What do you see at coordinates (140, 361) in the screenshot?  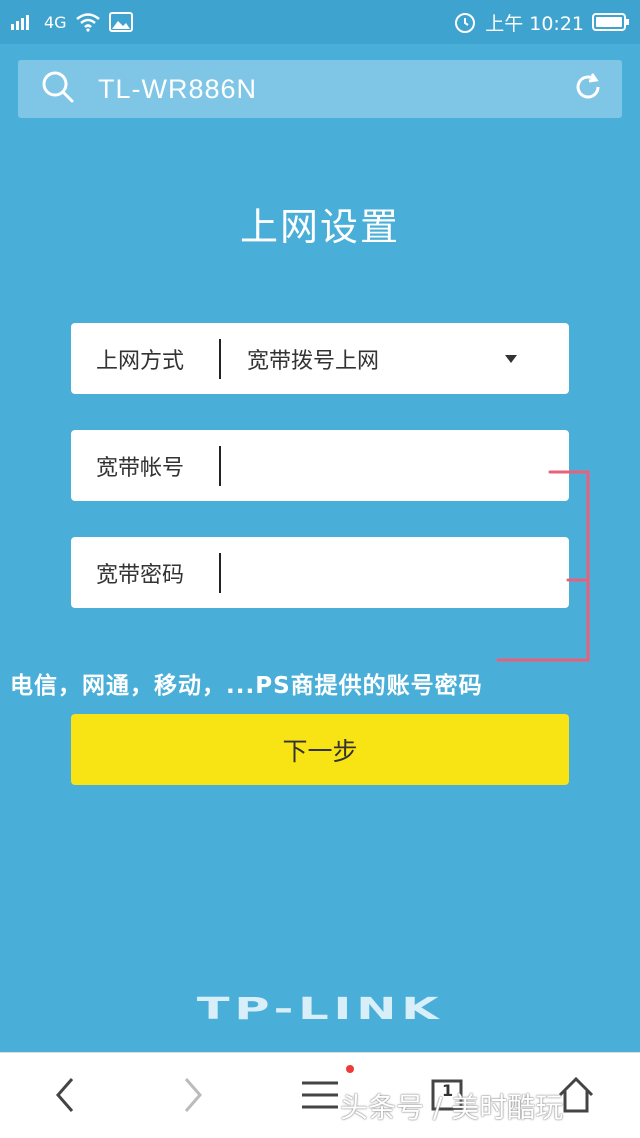 I see `connection-type-label: 上网方式` at bounding box center [140, 361].